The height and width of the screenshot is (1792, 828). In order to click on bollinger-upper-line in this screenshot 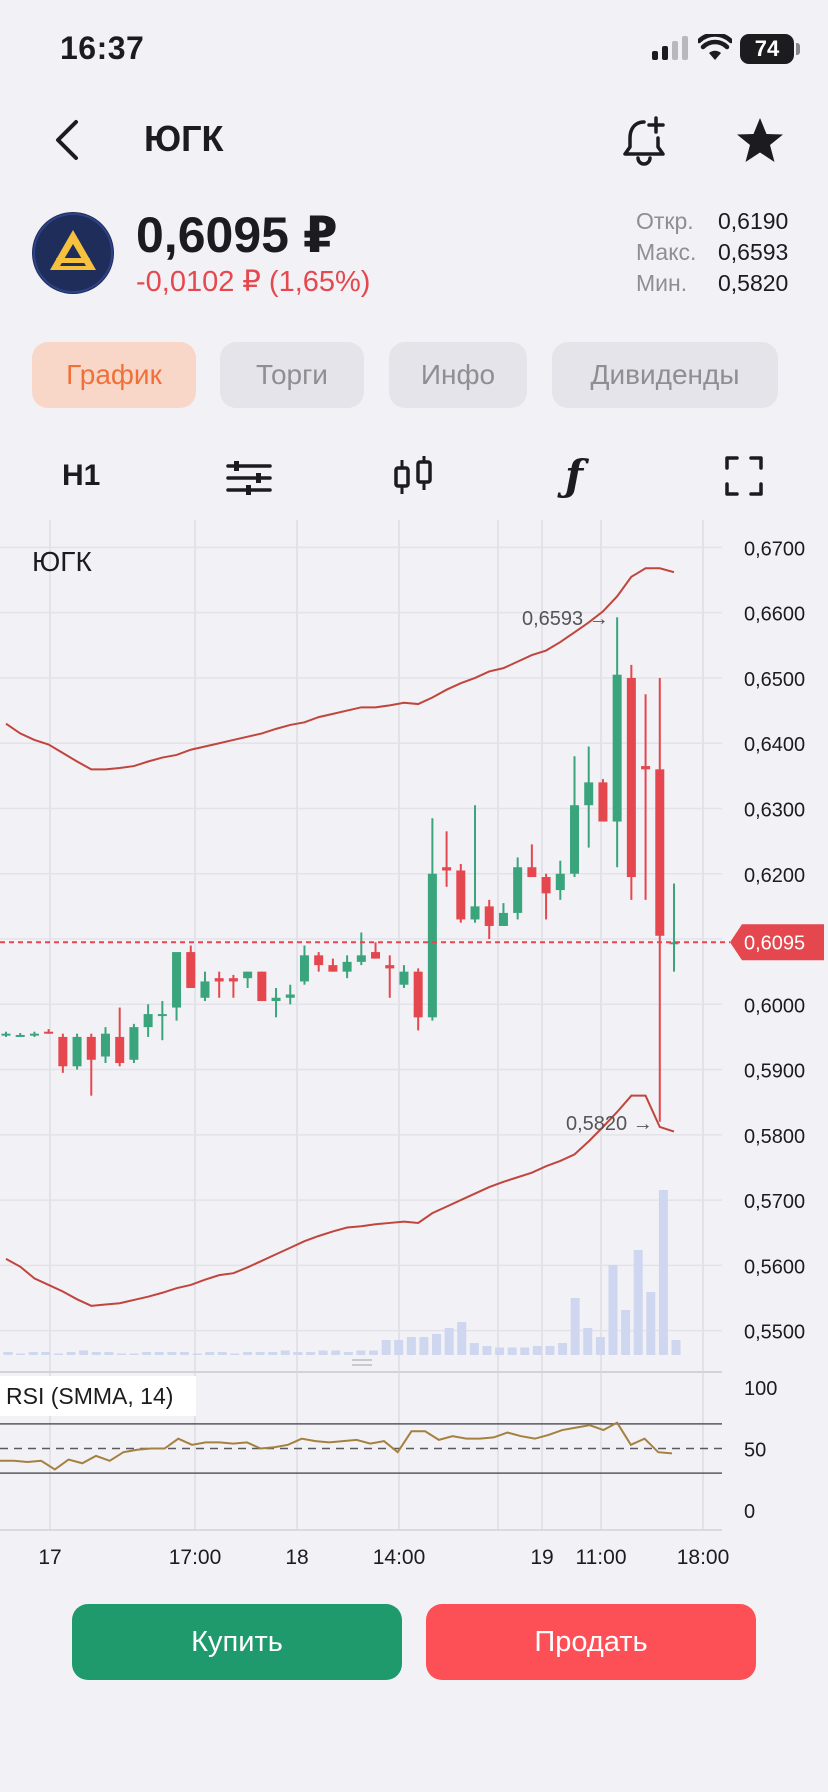, I will do `click(340, 669)`.